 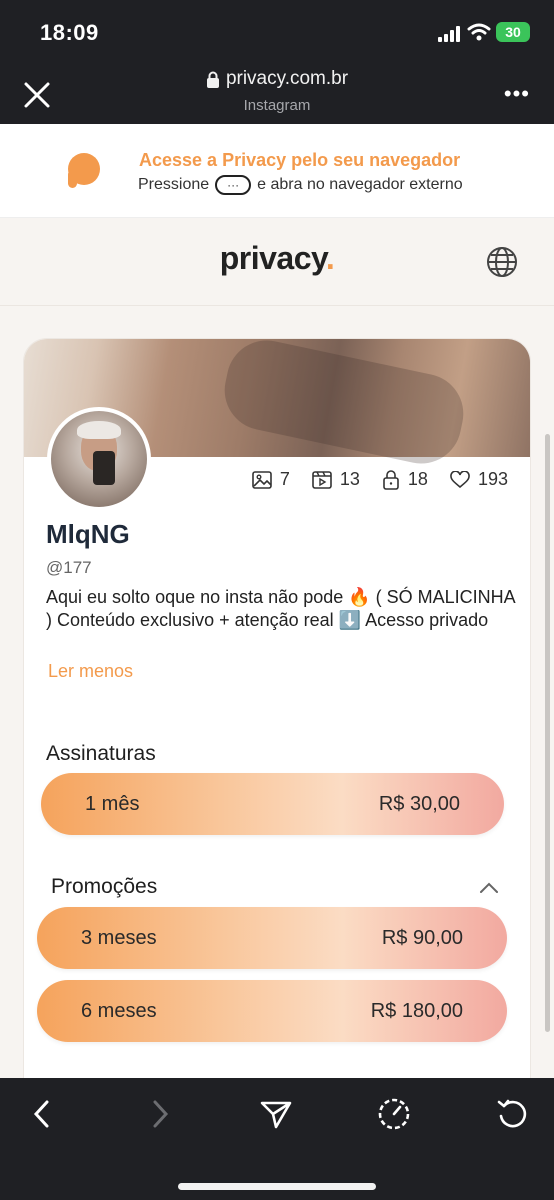 I want to click on plan-label: 6 meses, so click(x=119, y=1010).